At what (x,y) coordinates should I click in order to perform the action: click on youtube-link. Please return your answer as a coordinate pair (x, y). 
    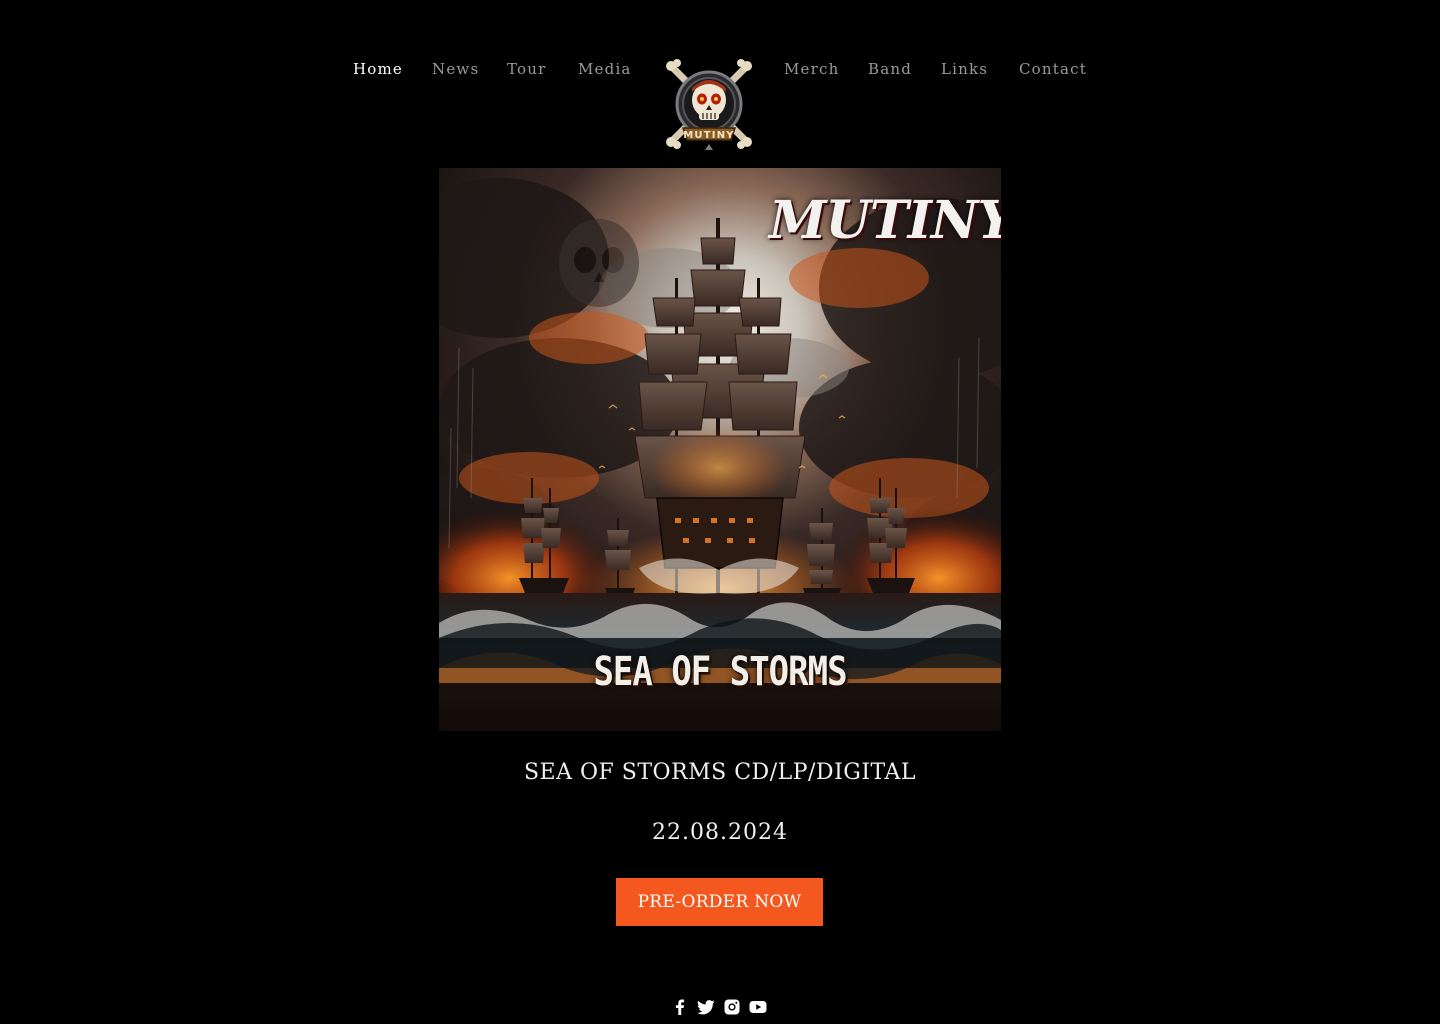
    Looking at the image, I should click on (758, 1007).